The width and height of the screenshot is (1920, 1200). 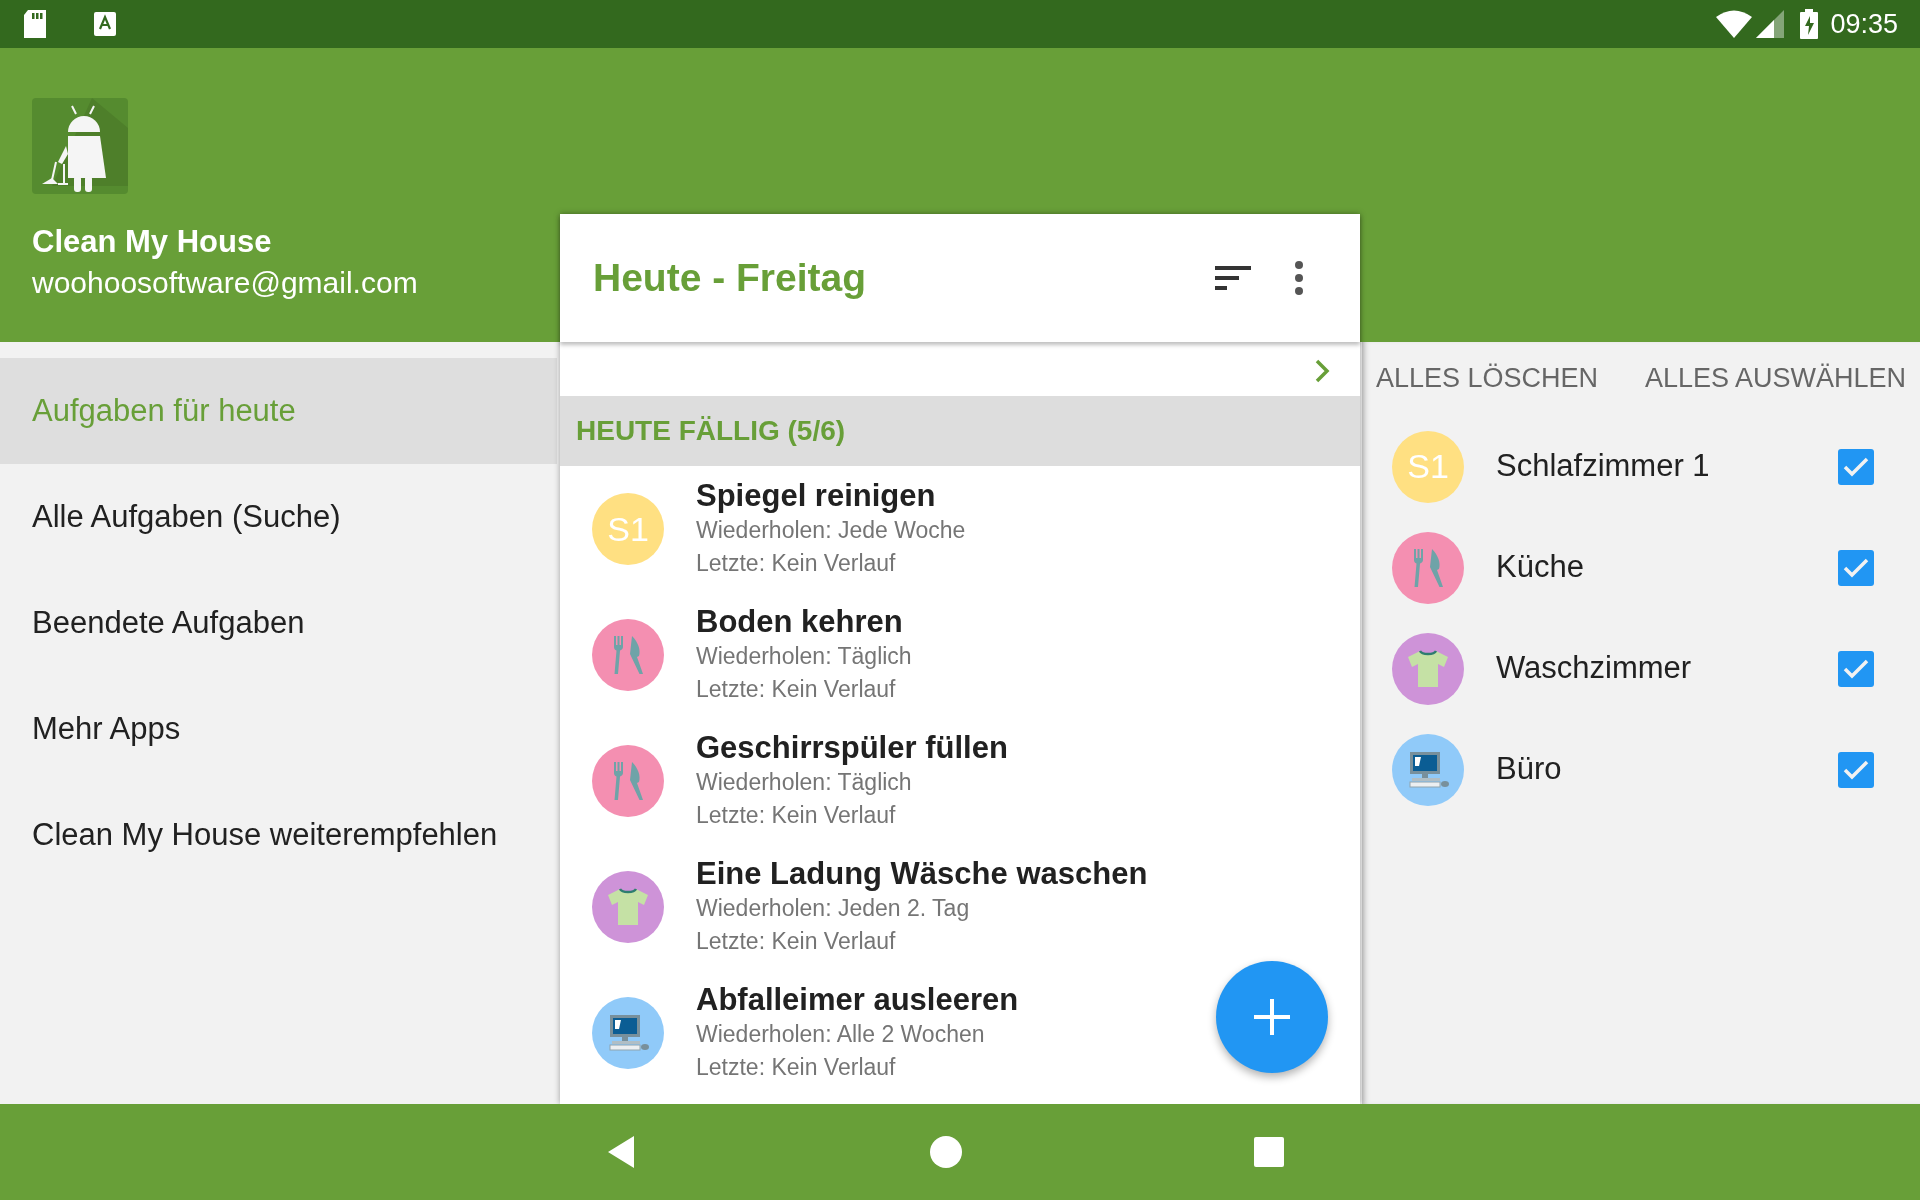 I want to click on signal-icon, so click(x=1770, y=24).